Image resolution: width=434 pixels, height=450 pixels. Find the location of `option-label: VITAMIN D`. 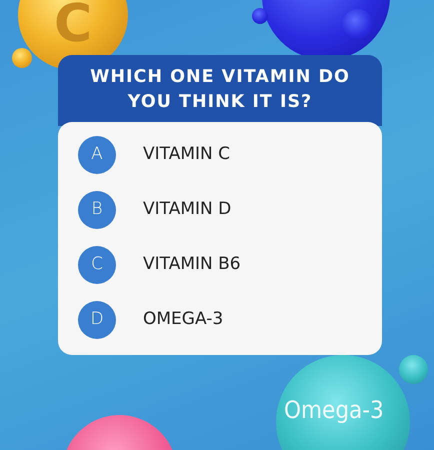

option-label: VITAMIN D is located at coordinates (187, 210).